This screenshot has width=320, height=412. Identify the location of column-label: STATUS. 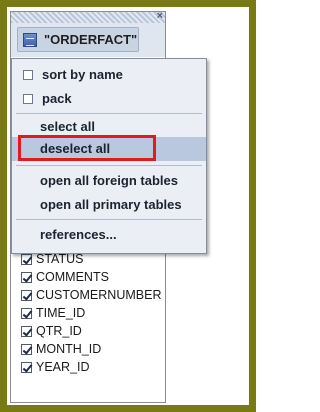
(60, 259).